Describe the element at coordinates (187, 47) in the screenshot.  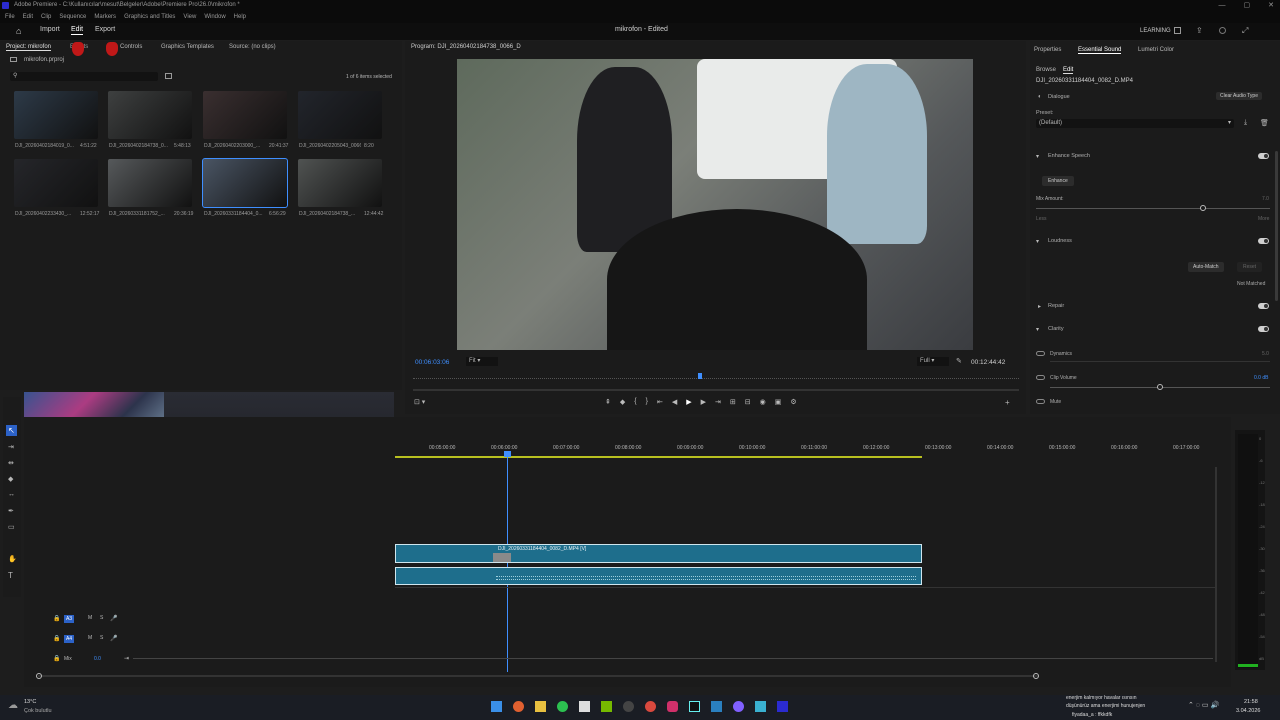
I see `tab-graphics-templates: Graphics Templates` at that location.